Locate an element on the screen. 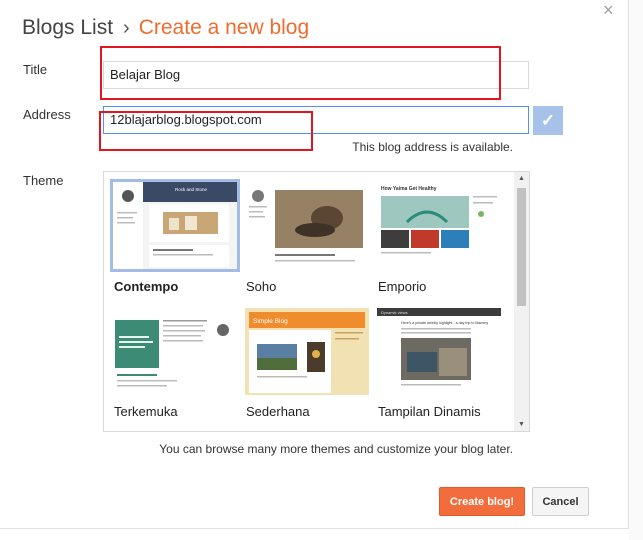 The image size is (643, 540). check-icon: ✓ is located at coordinates (548, 120).